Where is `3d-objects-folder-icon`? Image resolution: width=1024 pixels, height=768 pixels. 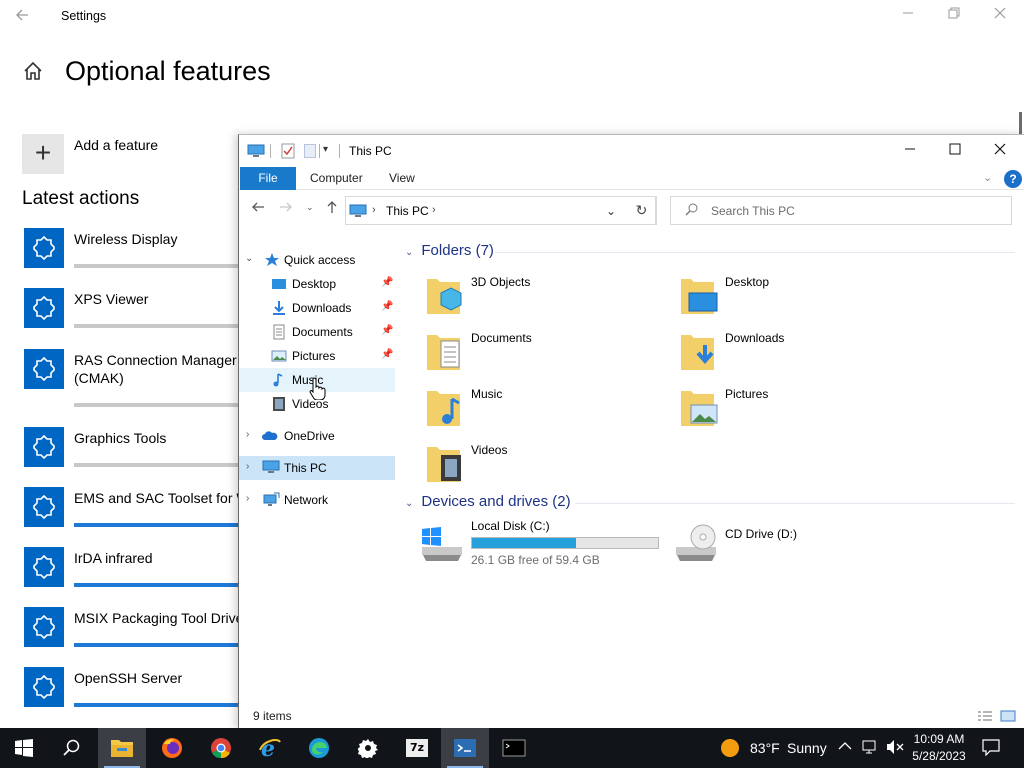
3d-objects-folder-icon is located at coordinates (445, 295).